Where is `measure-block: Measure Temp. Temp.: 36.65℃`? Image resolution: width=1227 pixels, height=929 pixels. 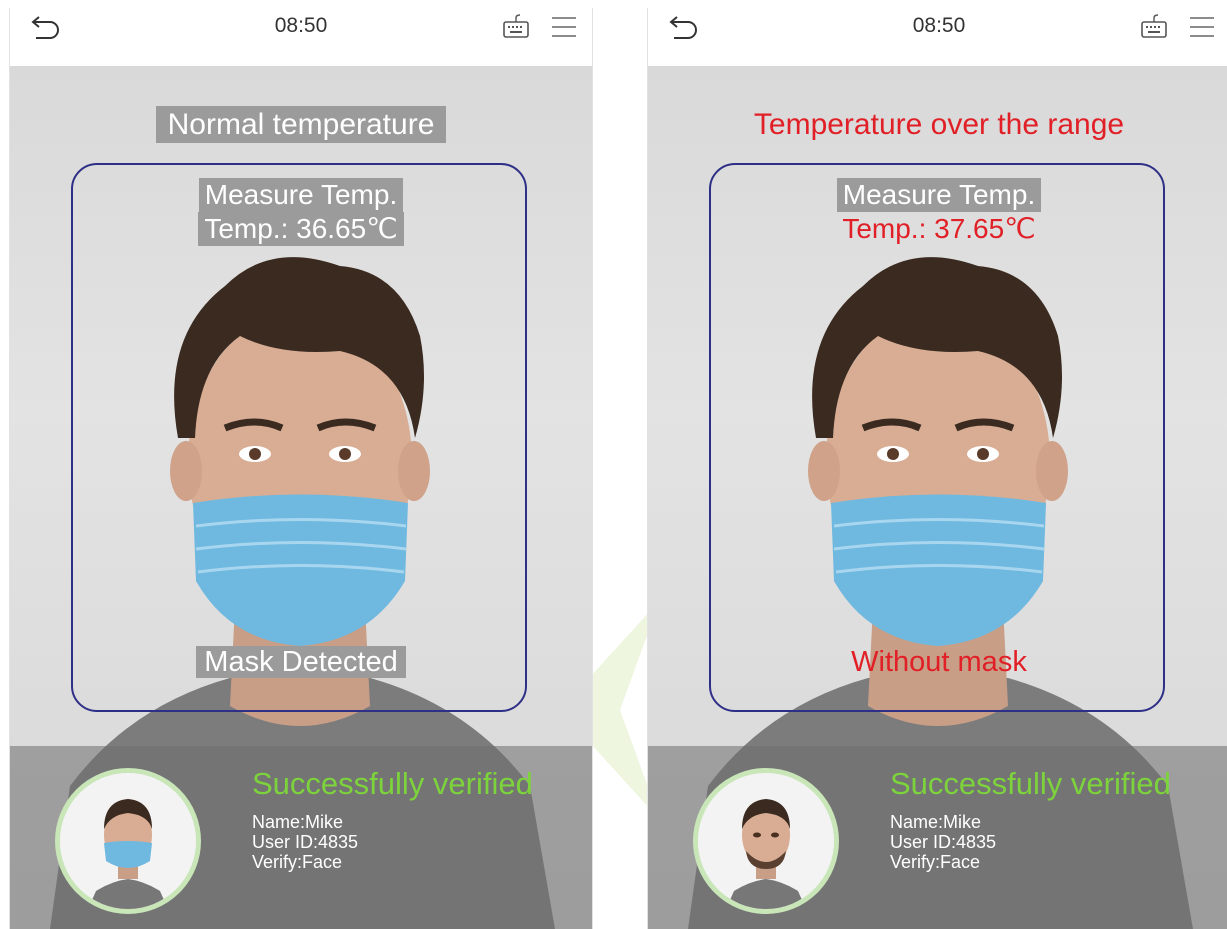
measure-block: Measure Temp. Temp.: 36.65℃ is located at coordinates (301, 212).